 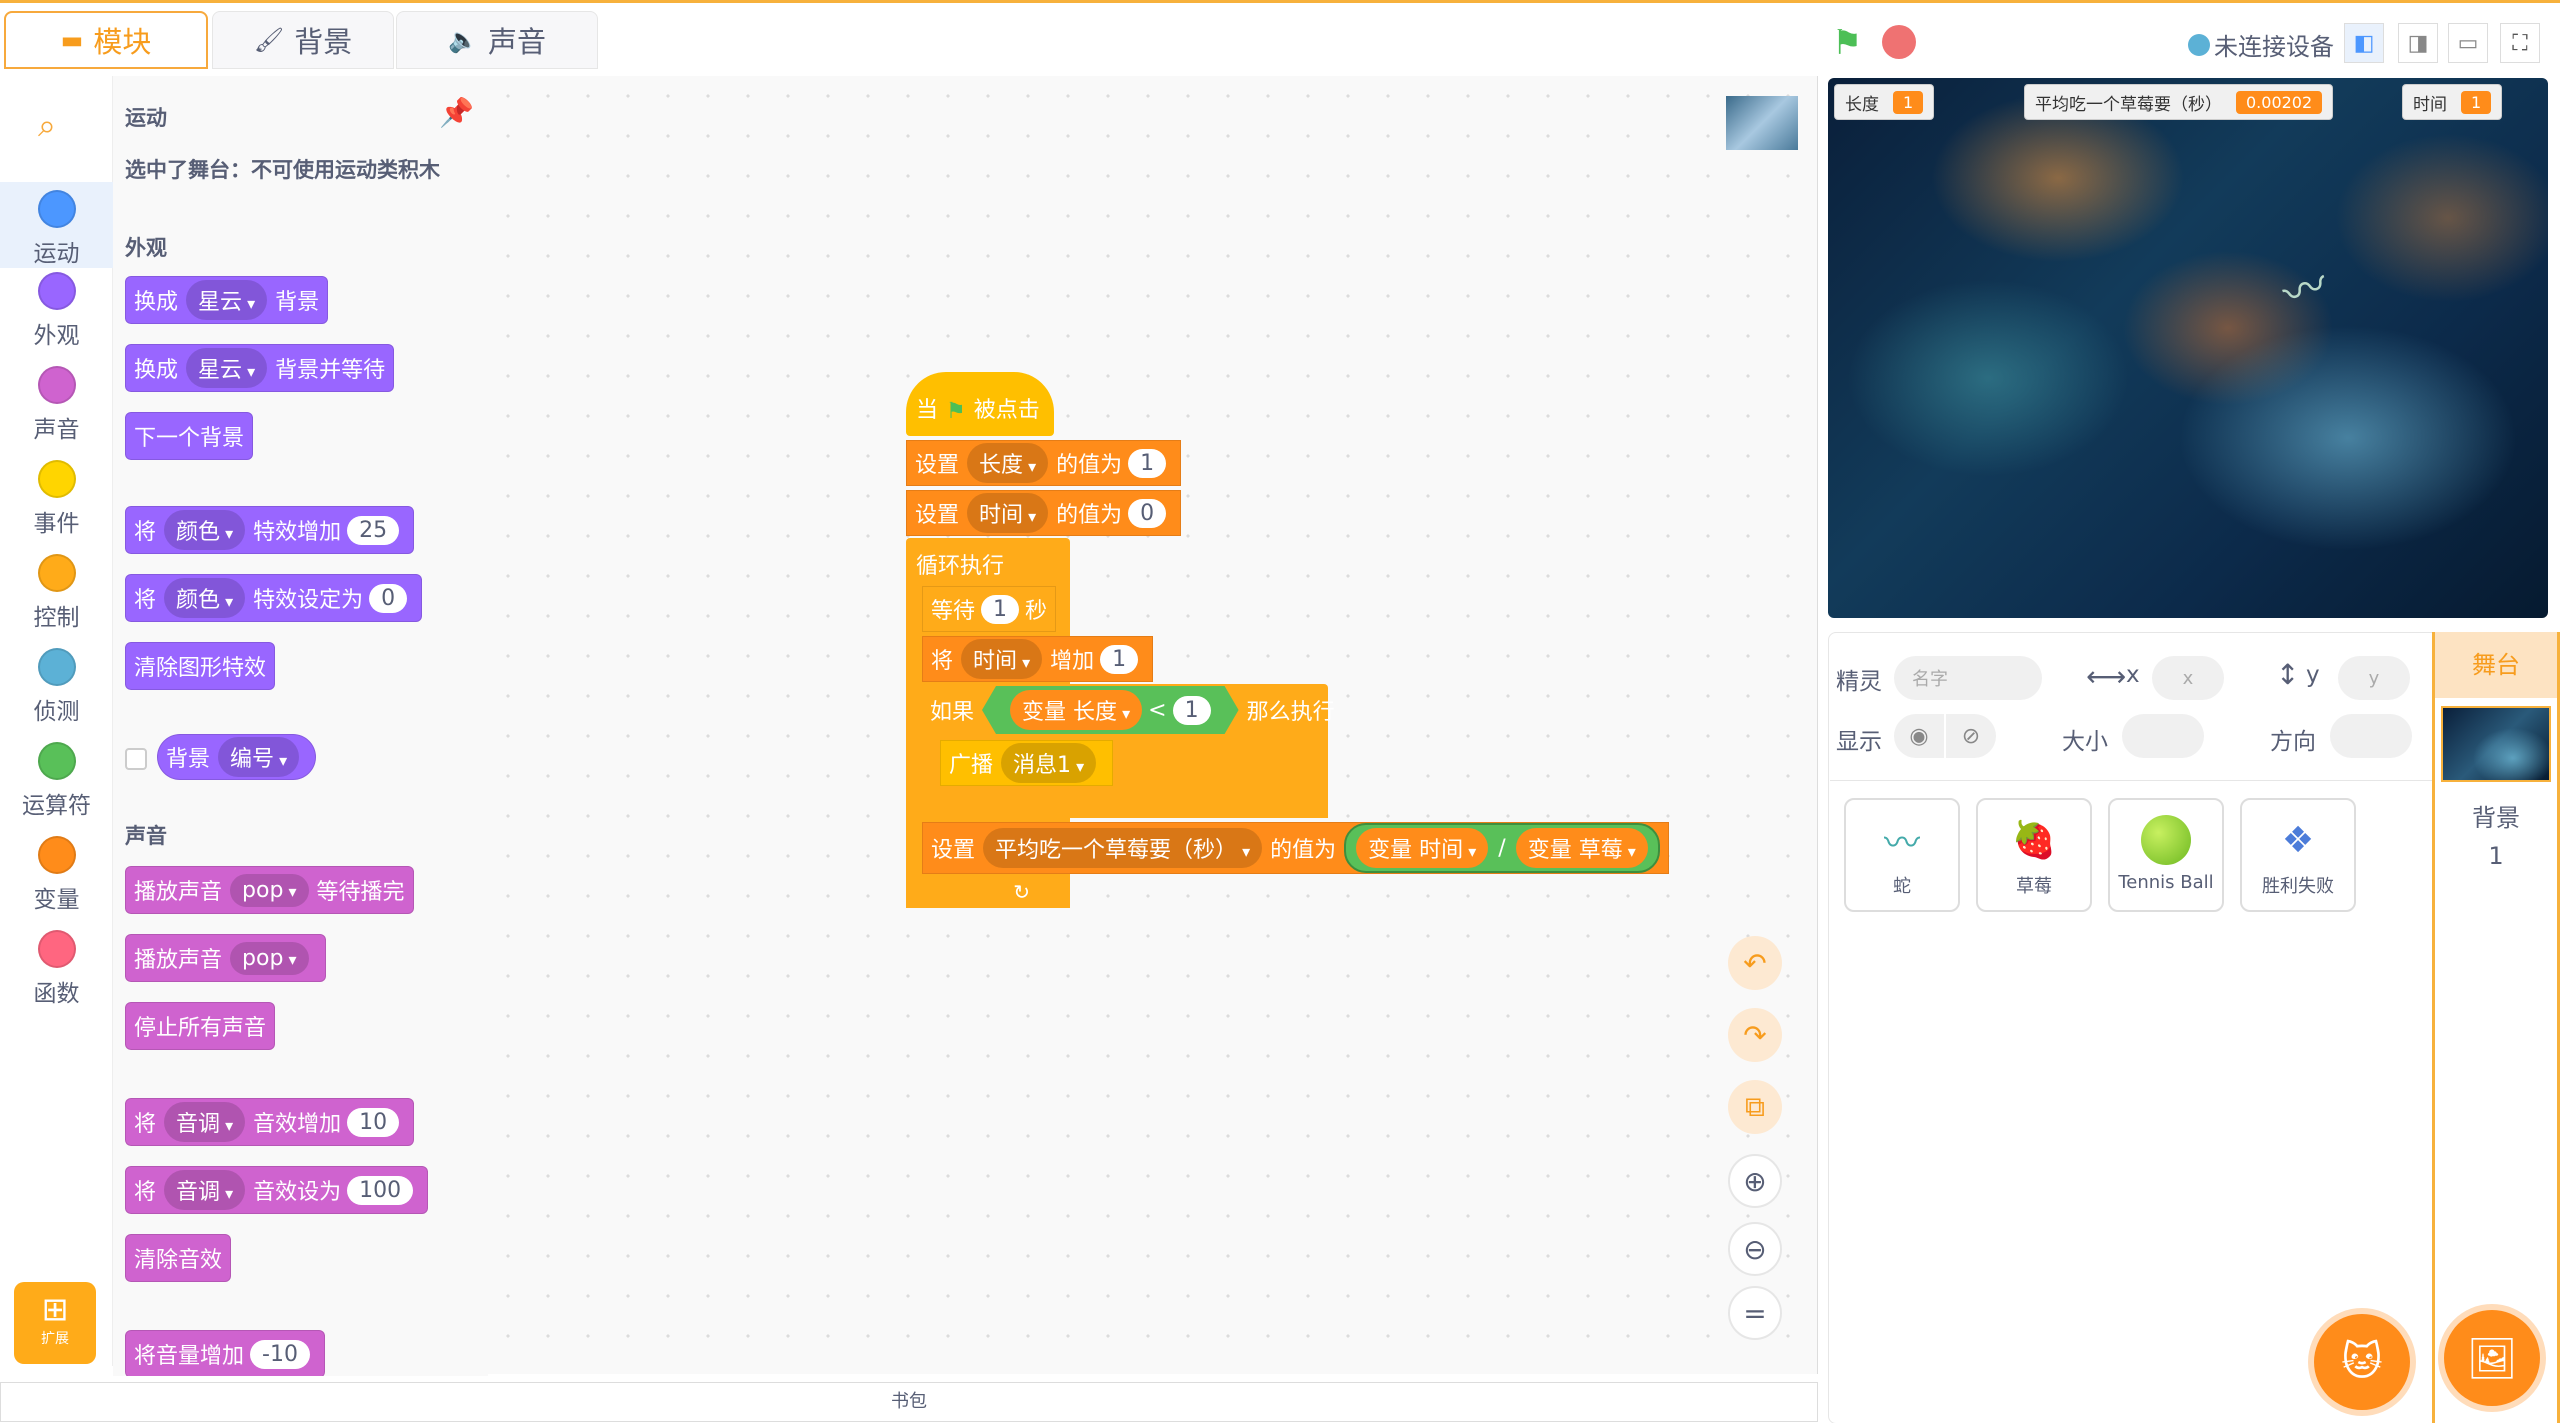 What do you see at coordinates (2496, 818) in the screenshot?
I see `backdrop-label: 背景` at bounding box center [2496, 818].